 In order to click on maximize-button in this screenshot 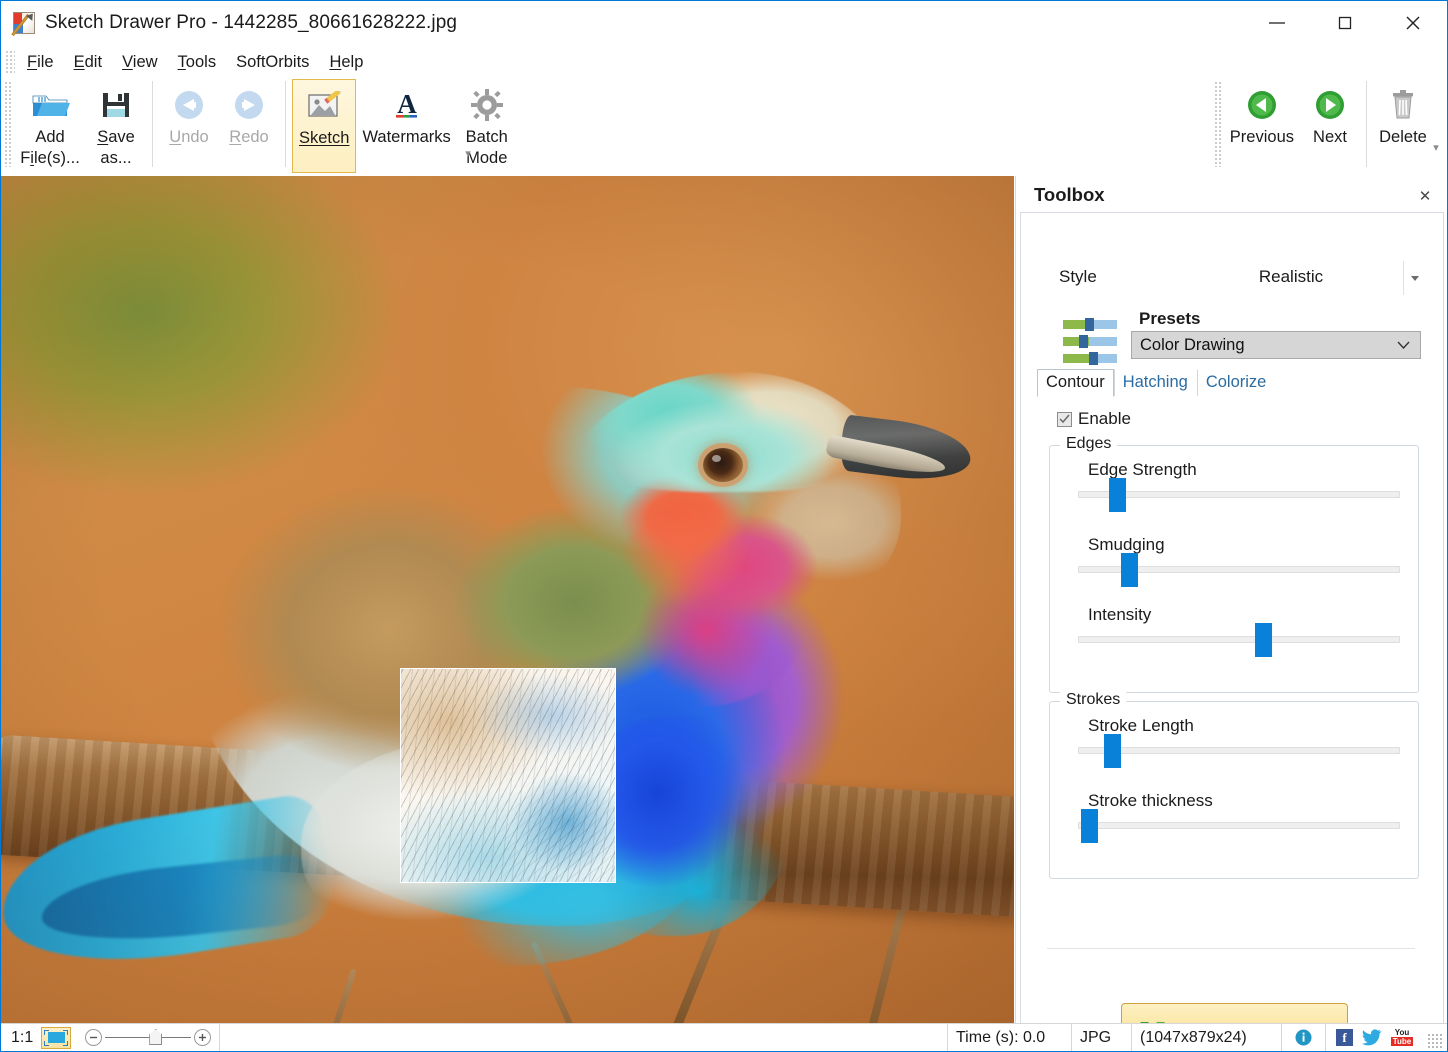, I will do `click(1345, 23)`.